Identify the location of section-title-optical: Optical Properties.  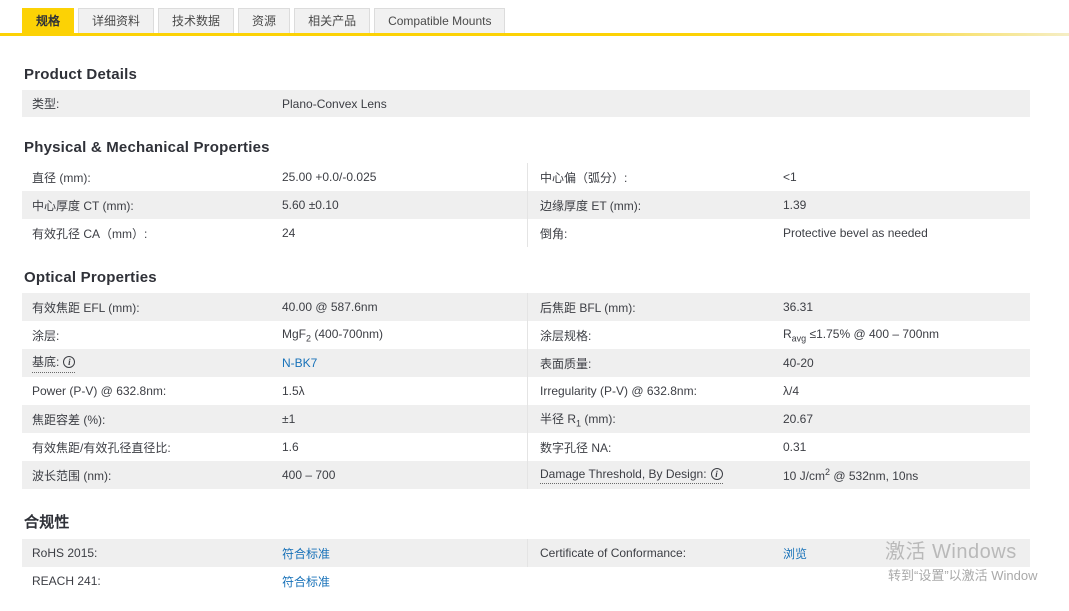
(90, 277).